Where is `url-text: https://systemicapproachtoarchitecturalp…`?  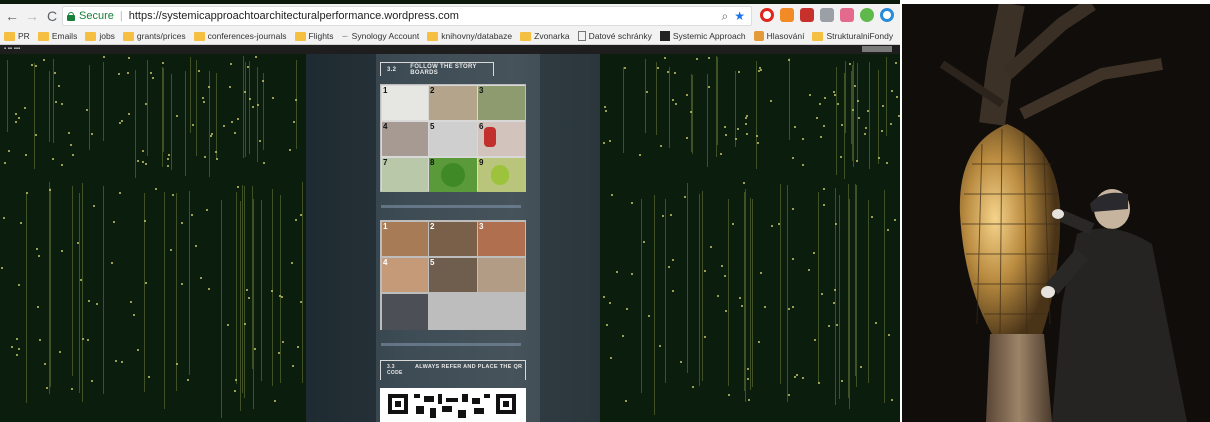
url-text: https://systemicapproachtoarchitecturalp… is located at coordinates (293, 16).